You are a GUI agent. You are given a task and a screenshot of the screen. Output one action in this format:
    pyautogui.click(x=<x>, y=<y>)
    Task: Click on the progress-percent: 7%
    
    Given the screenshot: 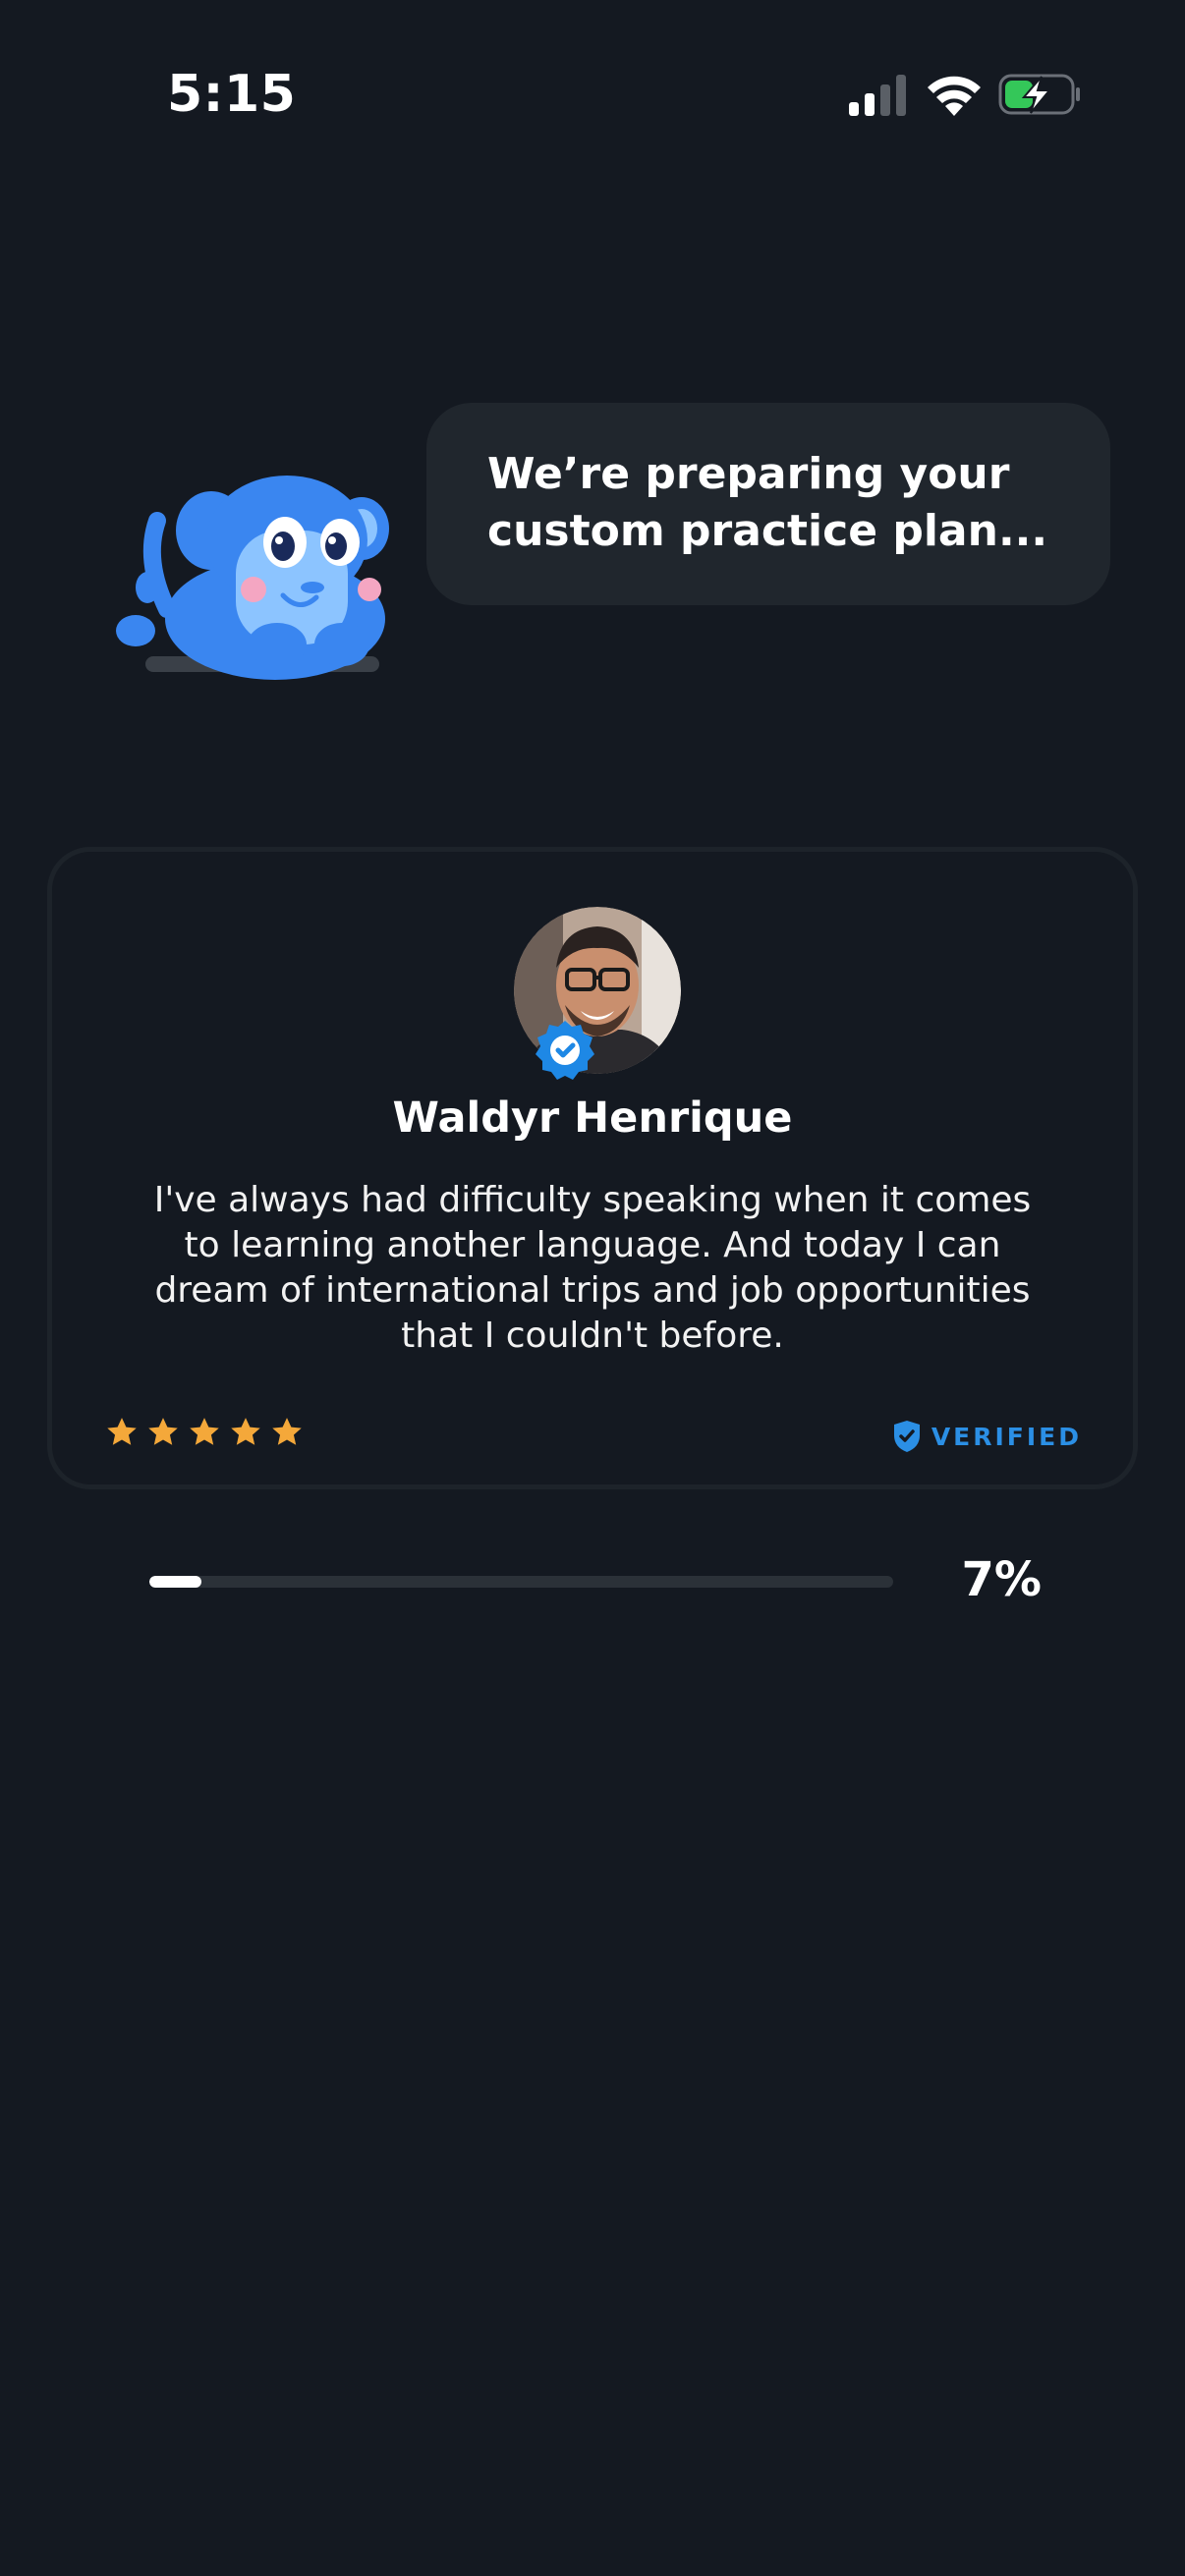 What is the action you would take?
    pyautogui.click(x=1002, y=1579)
    